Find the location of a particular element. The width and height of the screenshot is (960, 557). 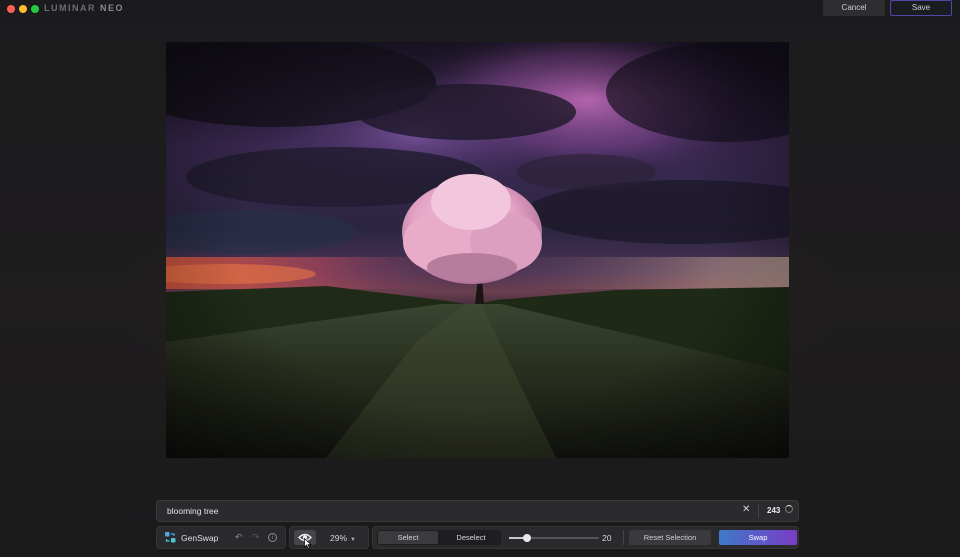

zoom-dropdown: 29% ▼ is located at coordinates (343, 538).